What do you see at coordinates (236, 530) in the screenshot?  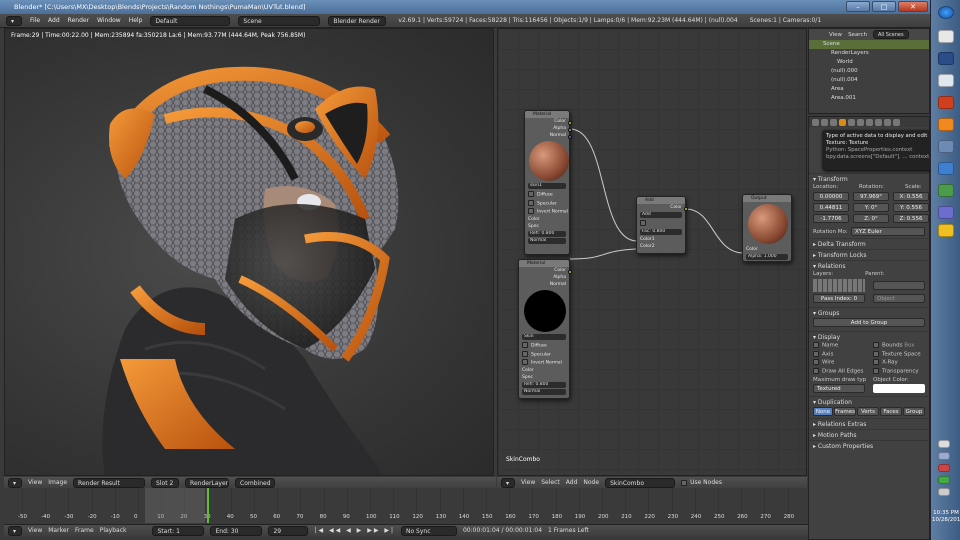 I see `end-frame-field: End: 30` at bounding box center [236, 530].